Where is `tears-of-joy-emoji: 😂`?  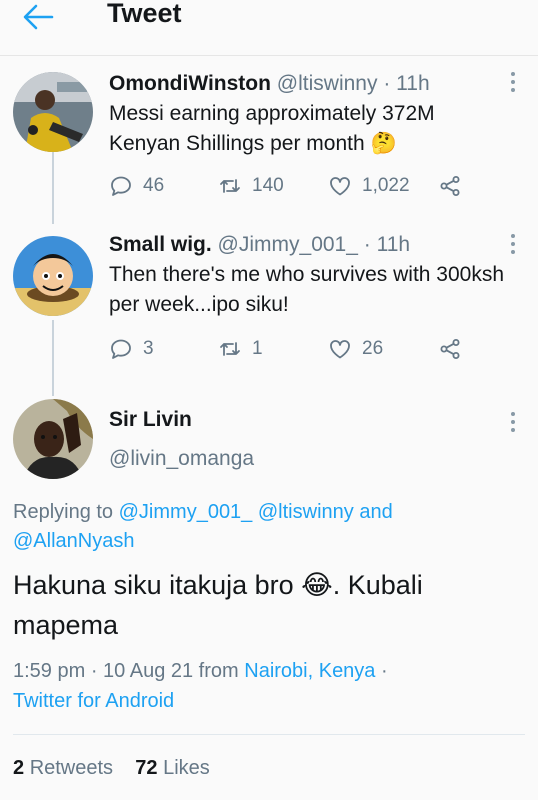 tears-of-joy-emoji: 😂 is located at coordinates (317, 585).